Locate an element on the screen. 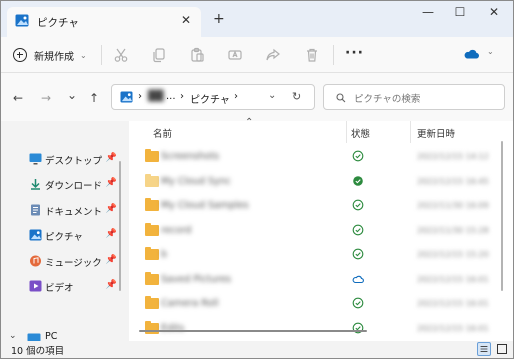 This screenshot has height=359, width=514. add-icon is located at coordinates (20, 55).